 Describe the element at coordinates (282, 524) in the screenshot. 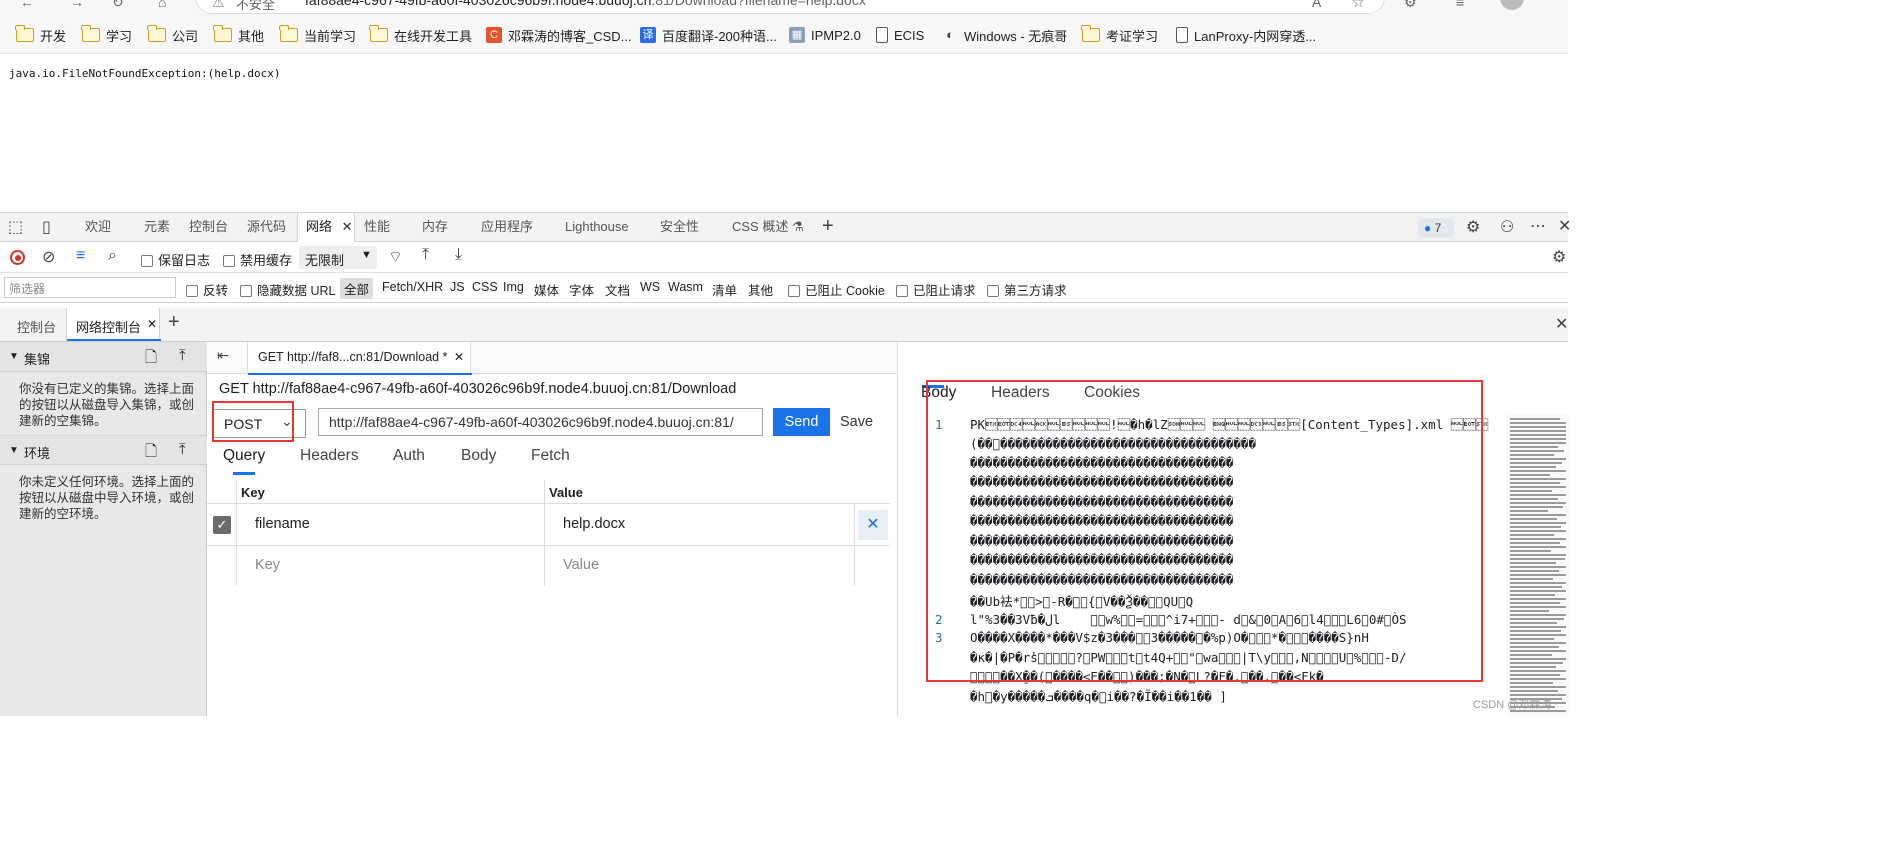

I see `param-key: filename` at that location.